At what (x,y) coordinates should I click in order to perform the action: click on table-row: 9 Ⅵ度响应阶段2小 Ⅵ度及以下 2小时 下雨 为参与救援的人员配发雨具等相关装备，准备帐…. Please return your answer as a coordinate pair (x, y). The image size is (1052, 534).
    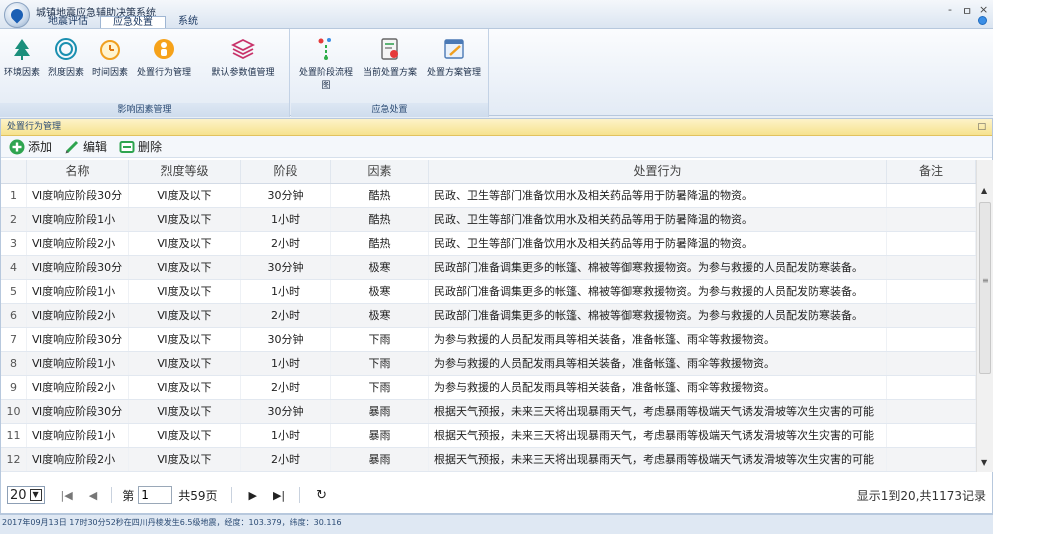
    Looking at the image, I should click on (488, 388).